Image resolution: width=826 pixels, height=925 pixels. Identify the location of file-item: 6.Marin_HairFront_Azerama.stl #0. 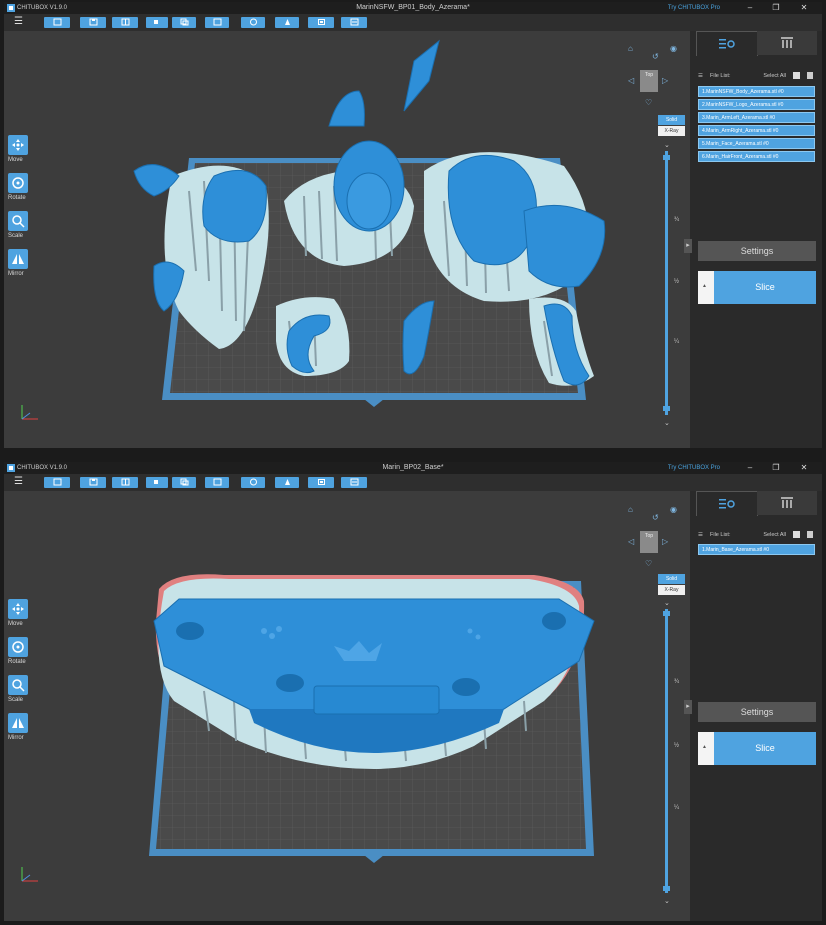
(756, 156).